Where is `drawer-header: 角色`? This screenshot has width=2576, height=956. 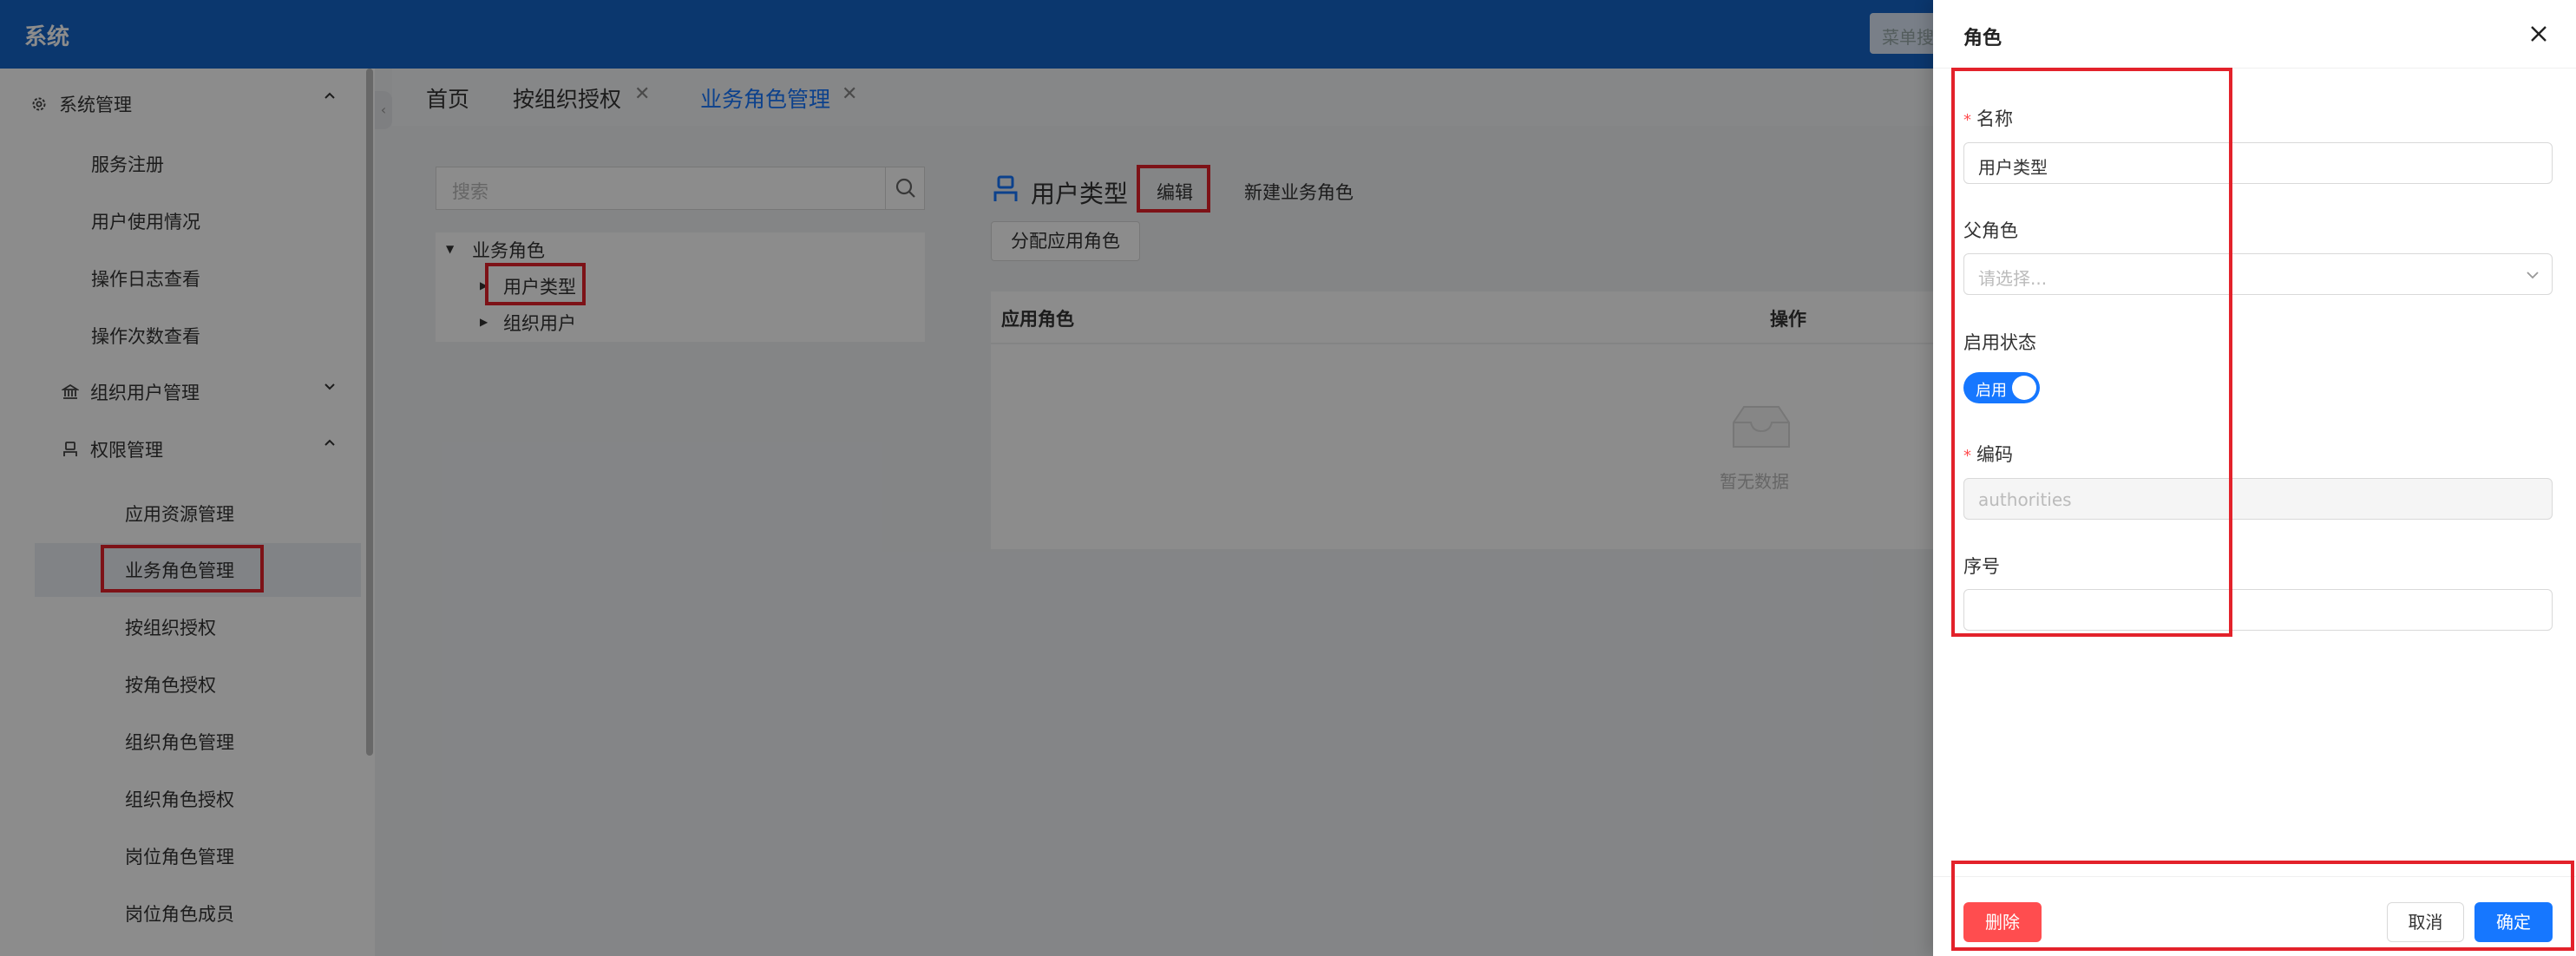
drawer-header: 角色 is located at coordinates (2254, 34).